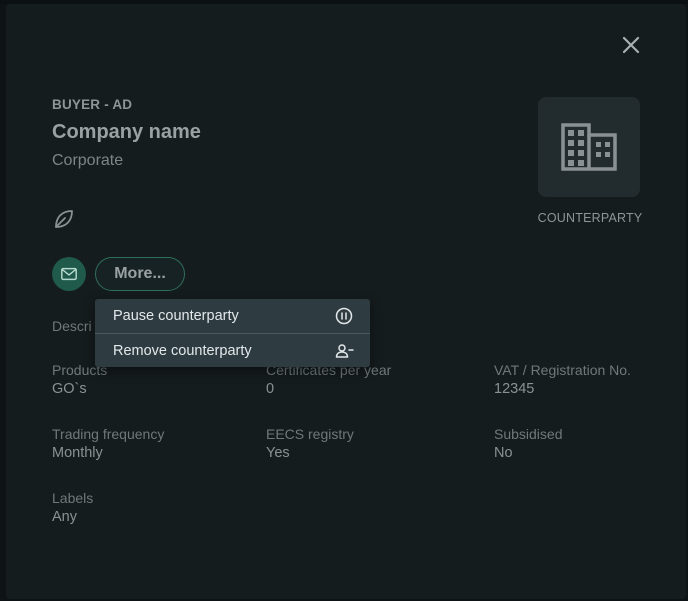 The height and width of the screenshot is (601, 688). What do you see at coordinates (182, 350) in the screenshot?
I see `menu-item-label: Remove counterparty` at bounding box center [182, 350].